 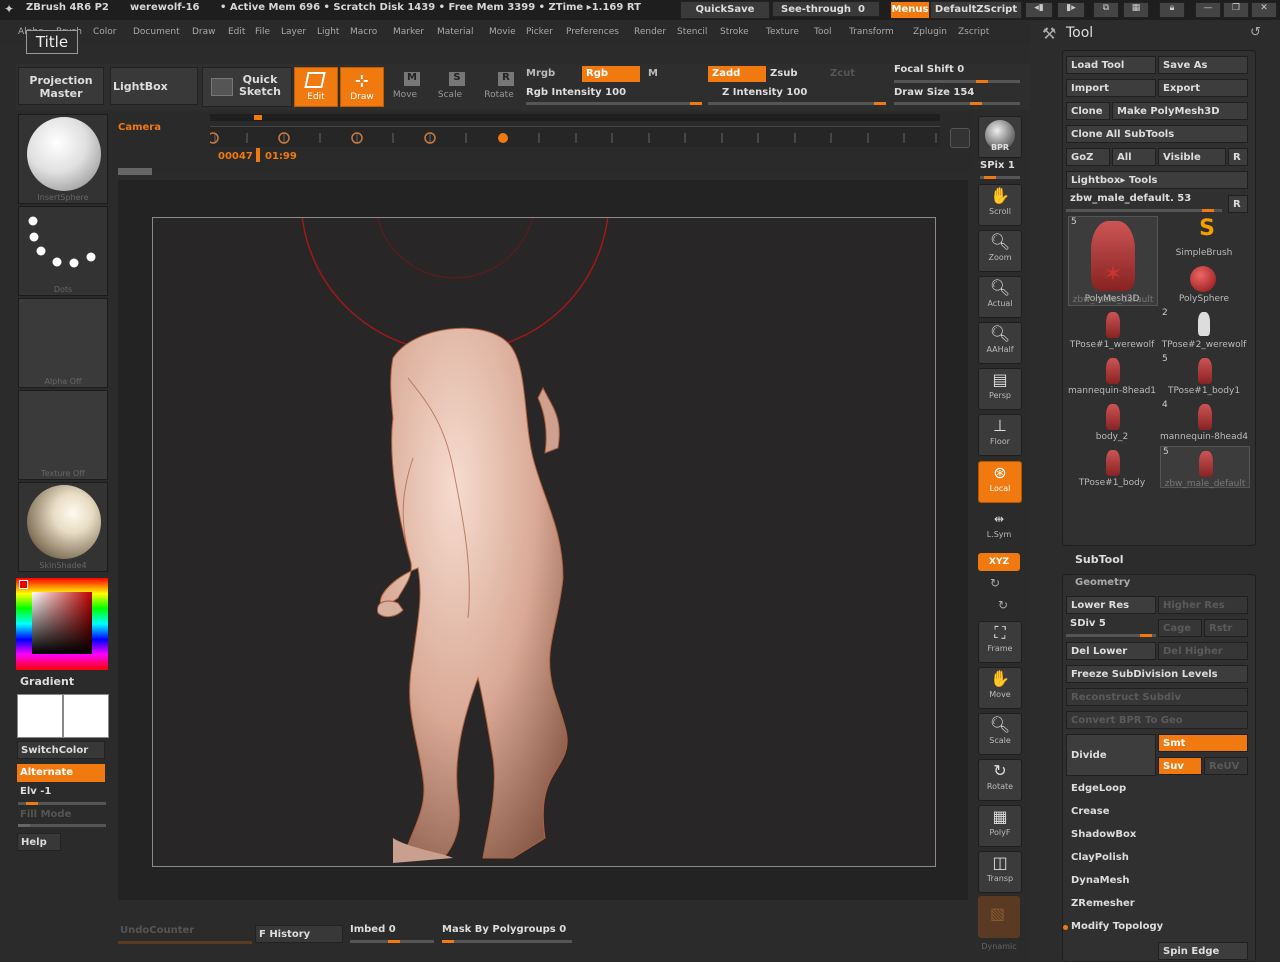 What do you see at coordinates (1000, 642) in the screenshot?
I see `frame-view-button: ⛶ Frame` at bounding box center [1000, 642].